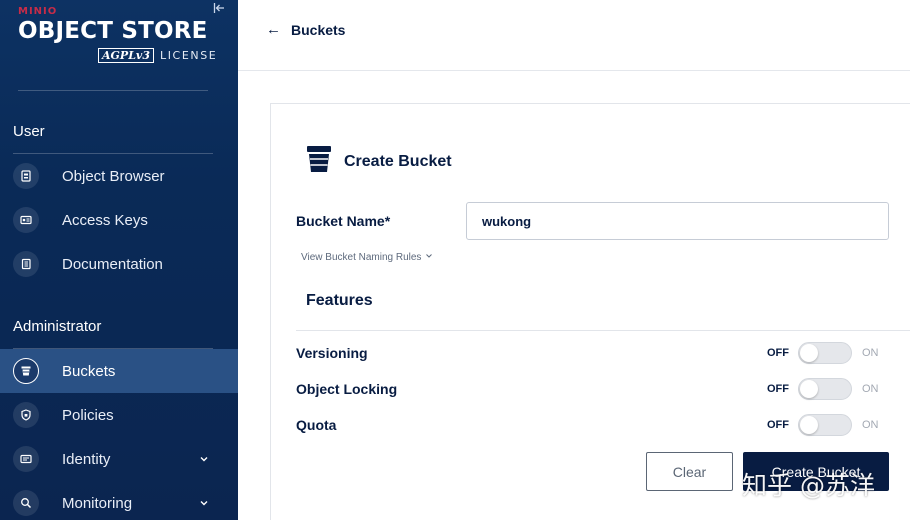 The image size is (910, 520). Describe the element at coordinates (816, 471) in the screenshot. I see `create-bucket-button: Create Bucket` at that location.